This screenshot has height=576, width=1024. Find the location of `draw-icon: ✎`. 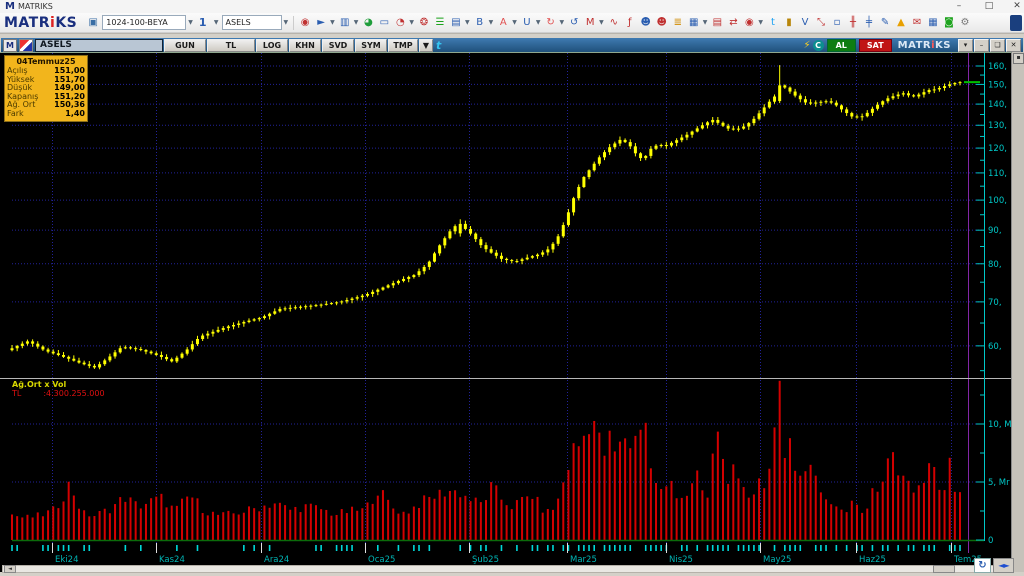

draw-icon: ✎ is located at coordinates (885, 23).